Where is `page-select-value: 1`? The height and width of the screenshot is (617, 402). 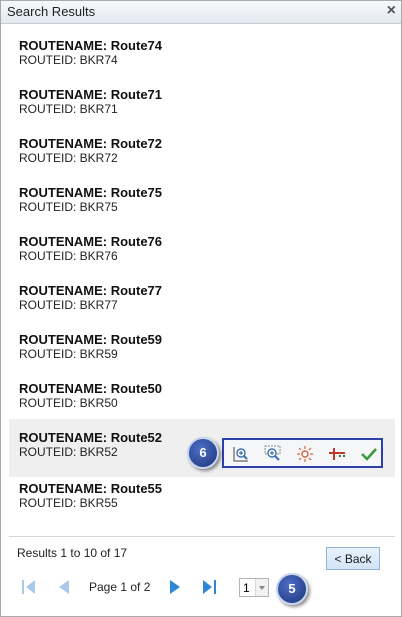
page-select-value: 1 is located at coordinates (246, 588).